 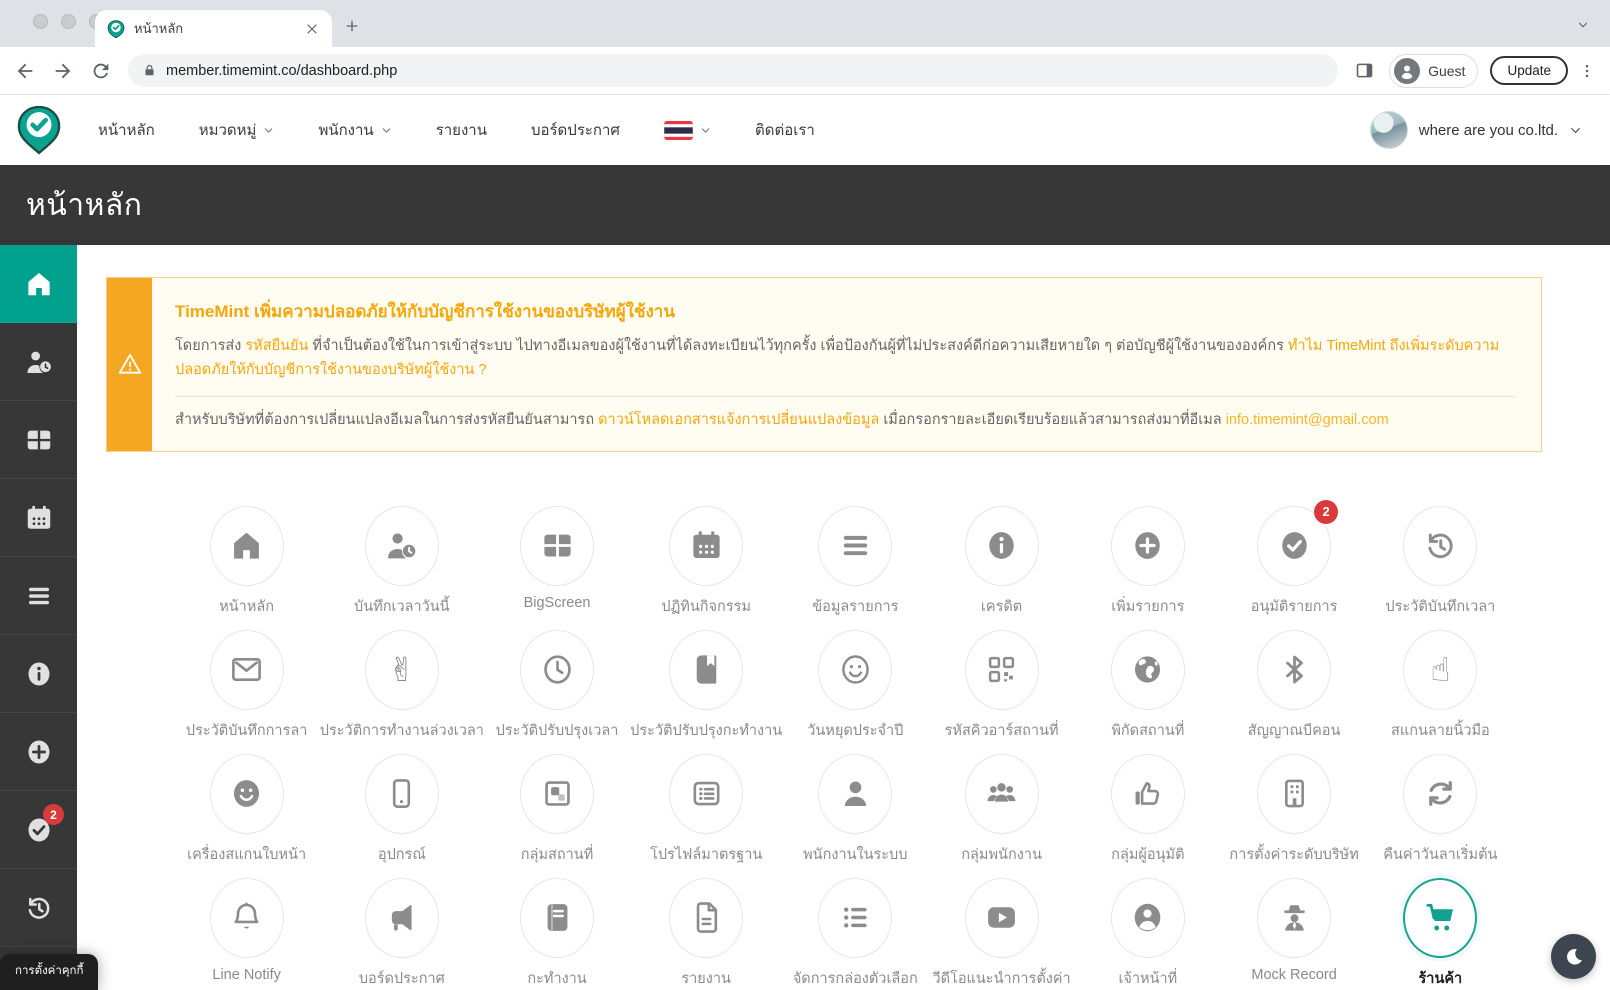 I want to click on app-grid-item-book: ประวัติปรับปรุงกะทำงาน, so click(x=706, y=685).